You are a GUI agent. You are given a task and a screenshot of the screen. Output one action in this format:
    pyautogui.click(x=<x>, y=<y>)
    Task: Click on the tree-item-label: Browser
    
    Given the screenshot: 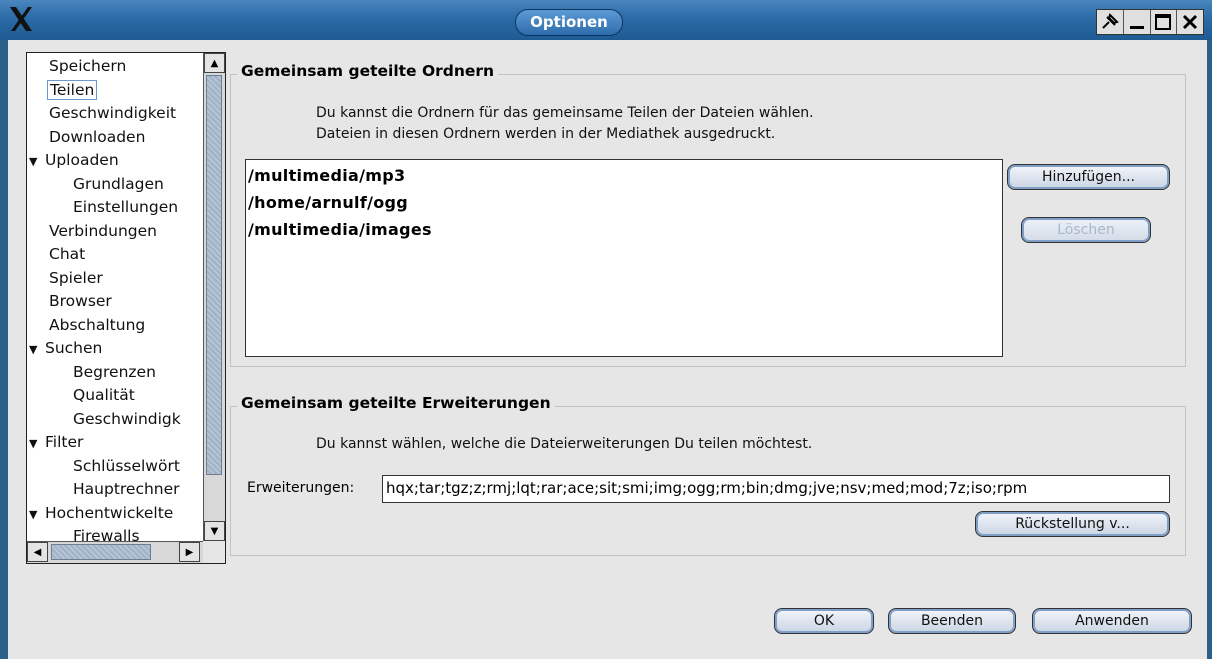 What is the action you would take?
    pyautogui.click(x=80, y=301)
    